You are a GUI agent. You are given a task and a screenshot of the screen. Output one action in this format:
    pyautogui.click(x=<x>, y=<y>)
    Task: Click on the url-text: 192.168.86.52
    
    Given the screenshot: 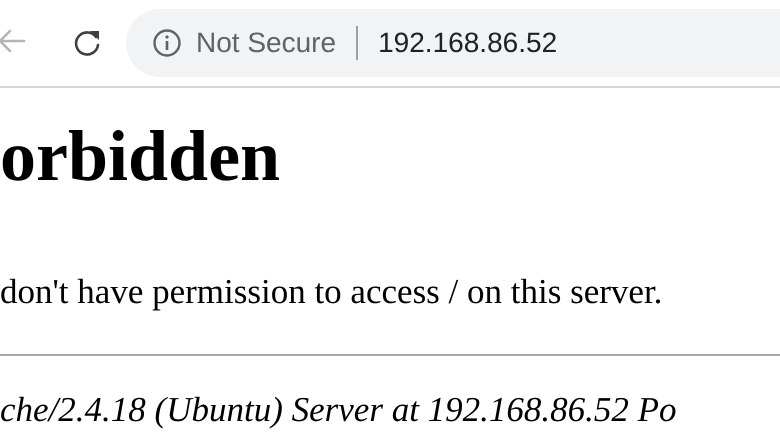 What is the action you would take?
    pyautogui.click(x=468, y=43)
    